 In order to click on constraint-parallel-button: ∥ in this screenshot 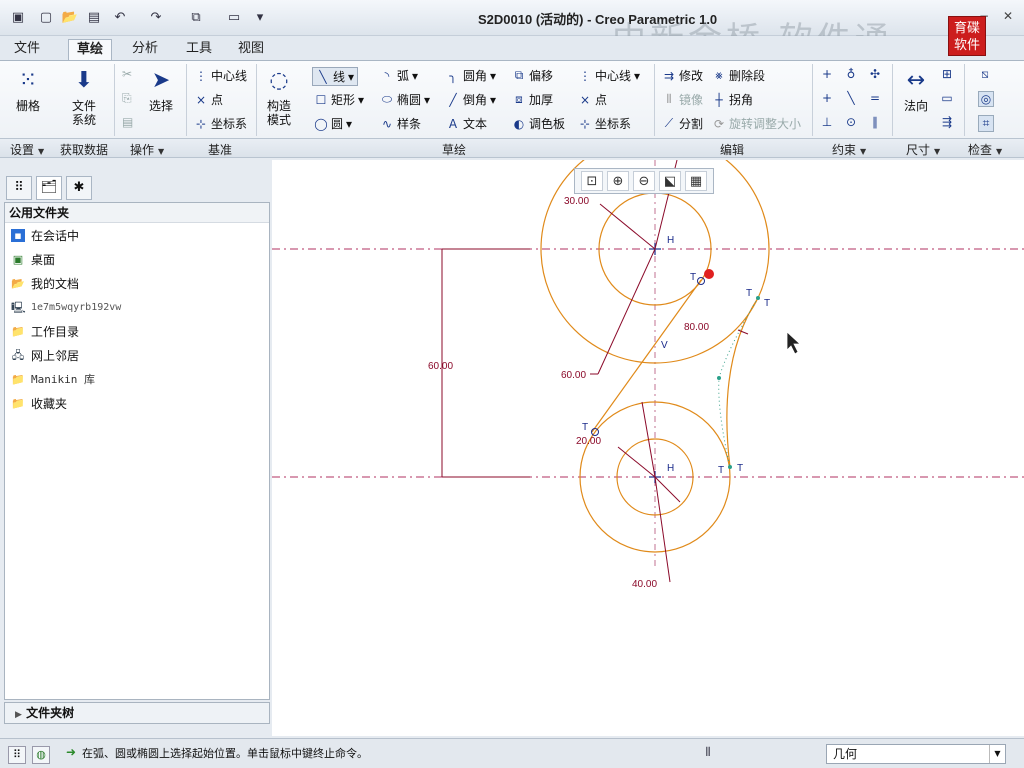, I will do `click(875, 122)`.